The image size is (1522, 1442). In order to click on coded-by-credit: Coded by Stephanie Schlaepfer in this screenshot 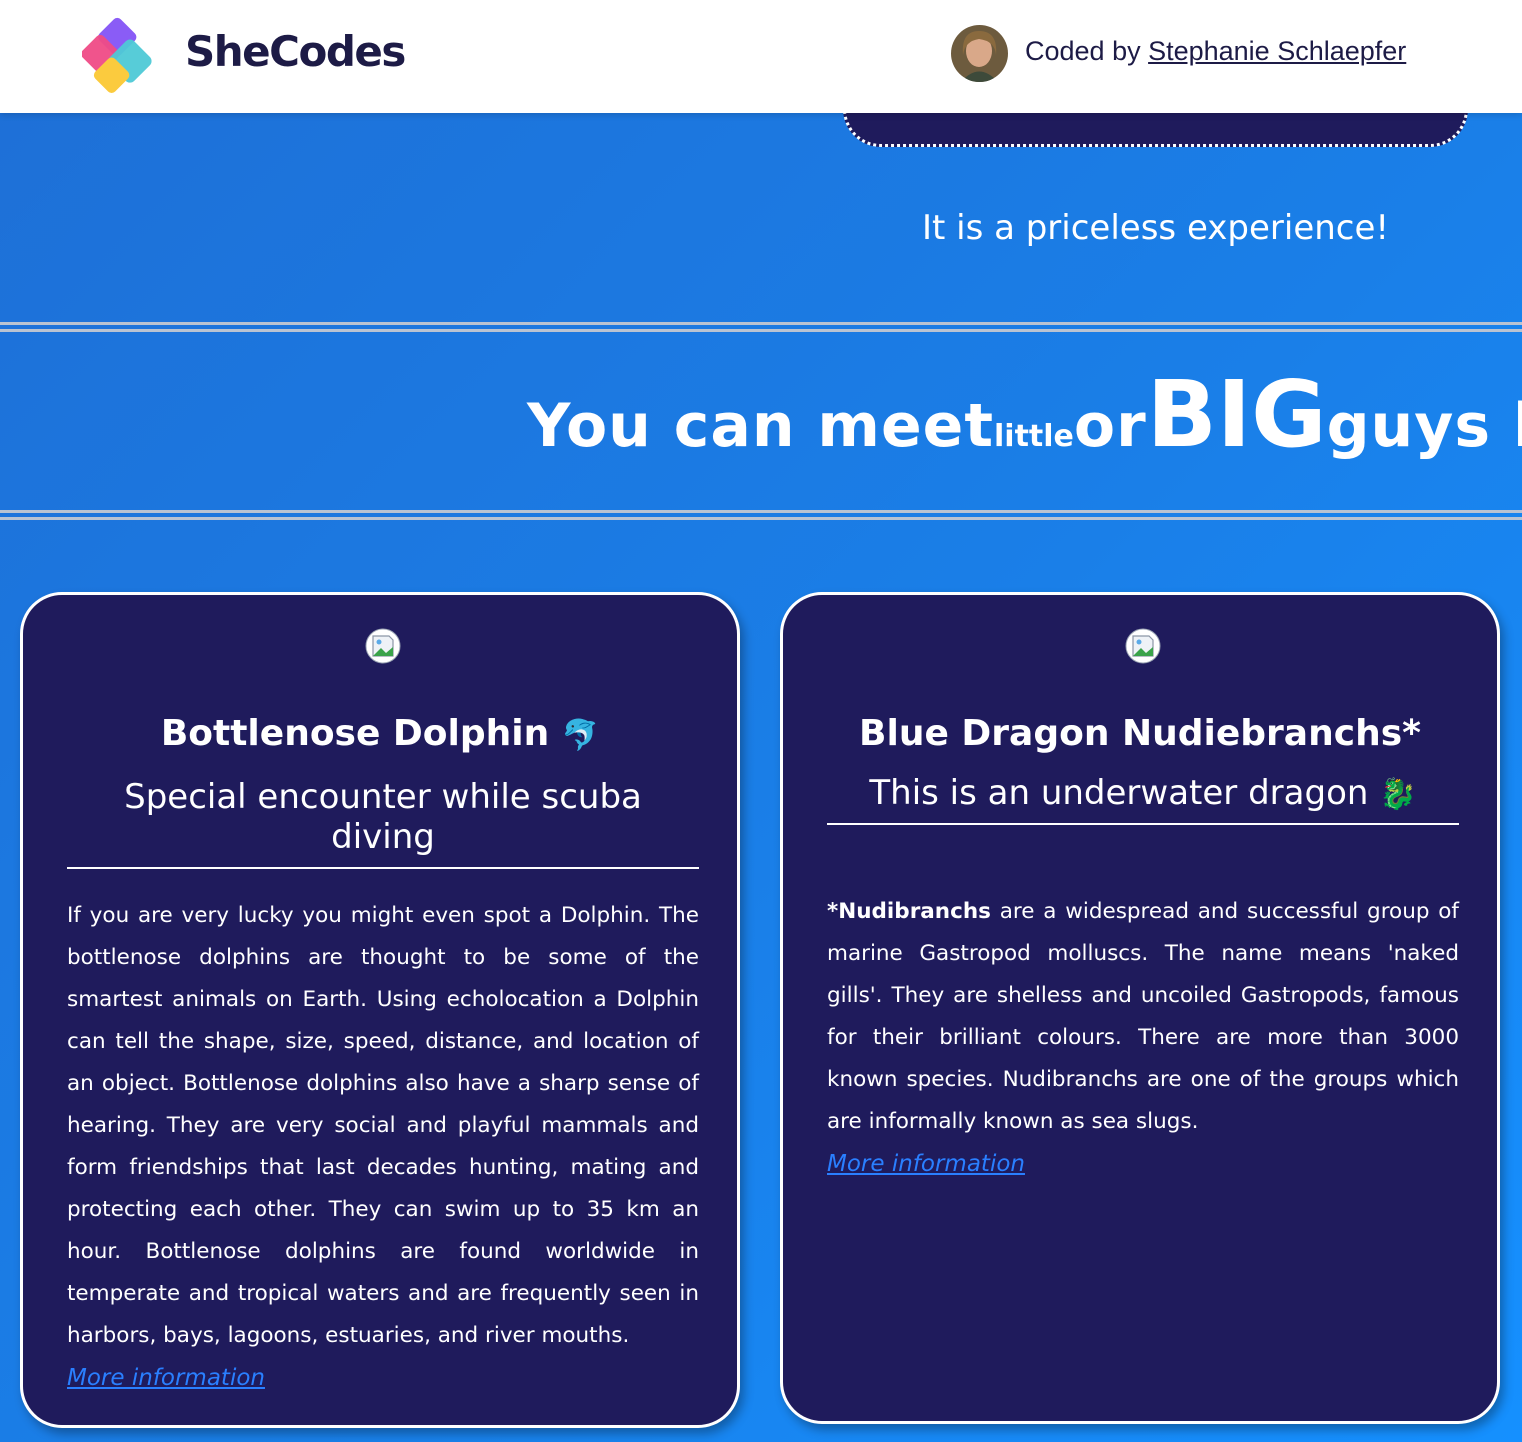, I will do `click(1215, 51)`.